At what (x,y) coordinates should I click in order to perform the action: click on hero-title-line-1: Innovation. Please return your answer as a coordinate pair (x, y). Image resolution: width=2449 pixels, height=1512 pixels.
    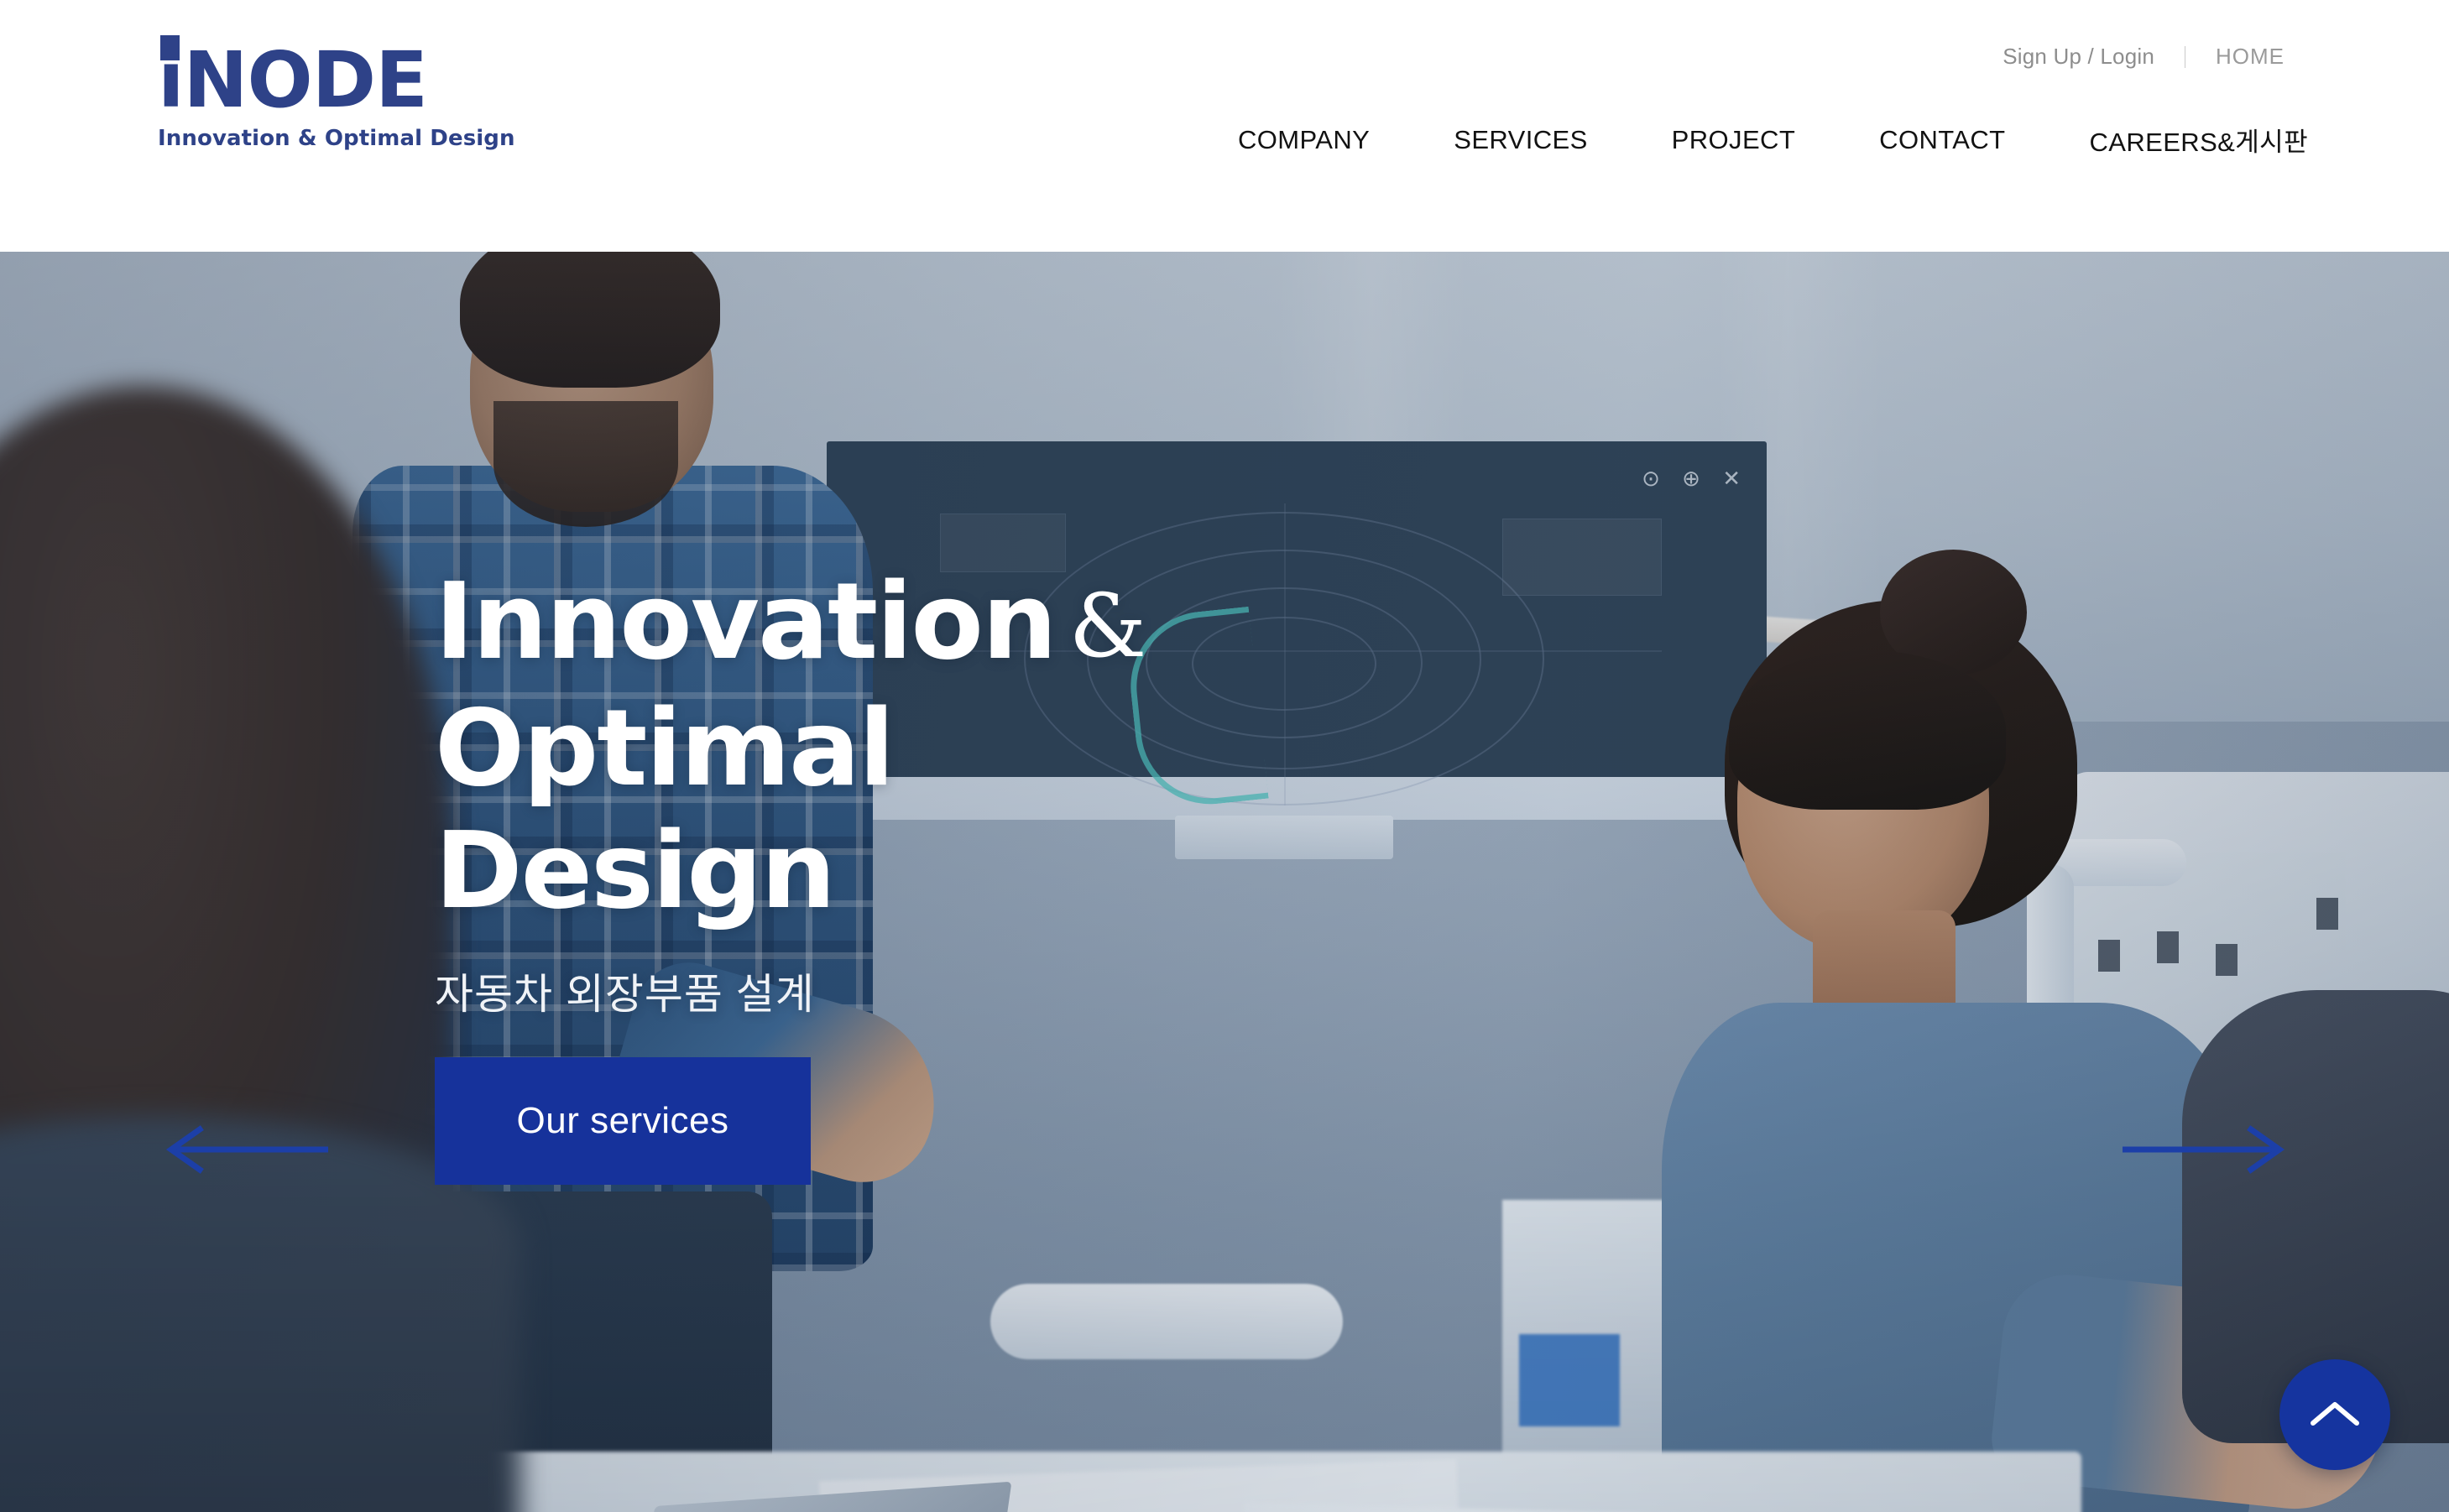
    Looking at the image, I should click on (746, 621).